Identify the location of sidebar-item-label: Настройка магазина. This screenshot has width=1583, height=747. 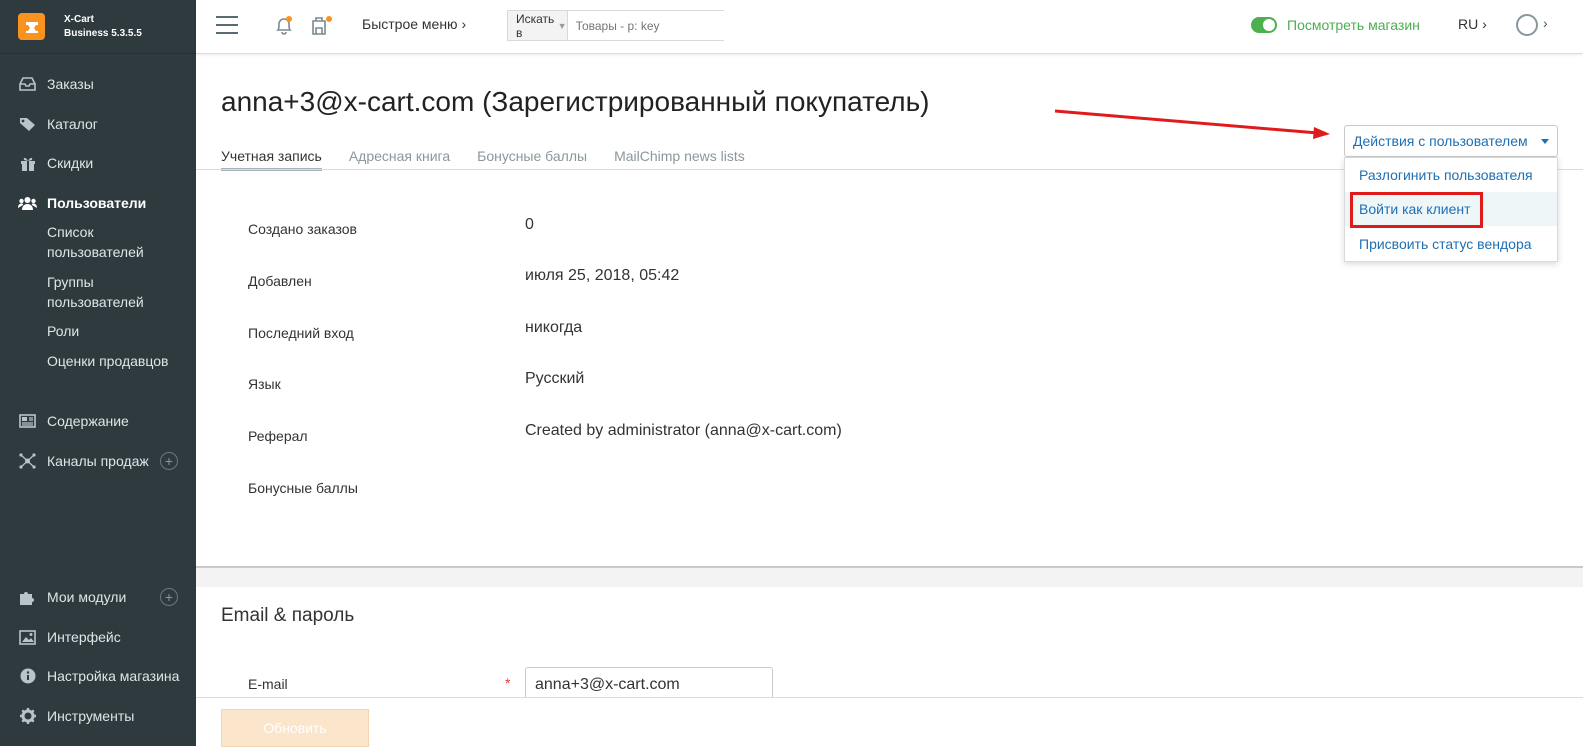
(113, 676).